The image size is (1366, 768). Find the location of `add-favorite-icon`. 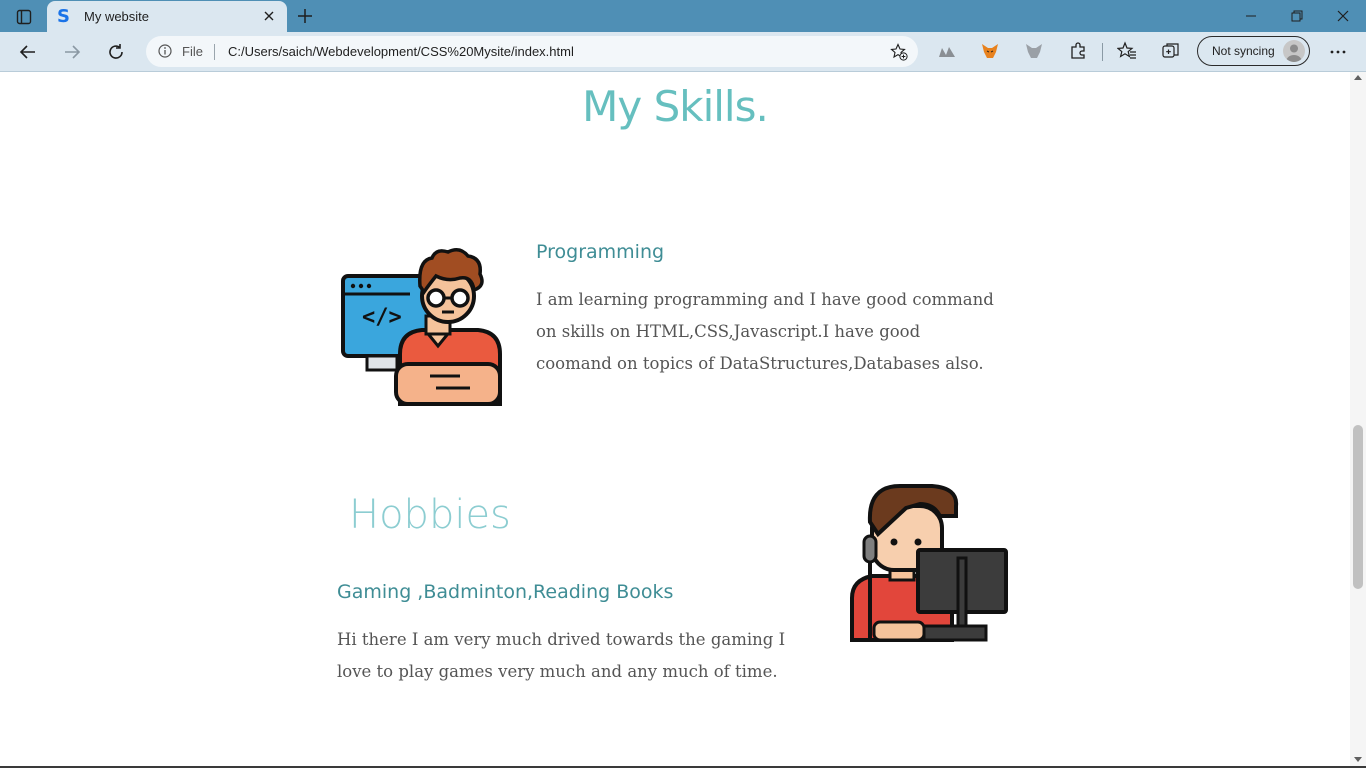

add-favorite-icon is located at coordinates (899, 52).